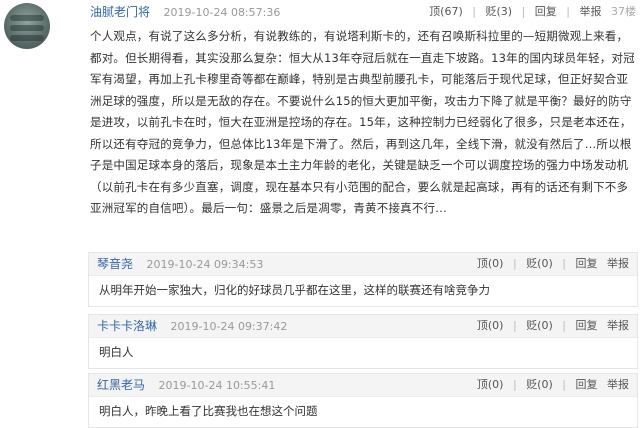  Describe the element at coordinates (222, 12) in the screenshot. I see `post-time: 2019-10-24 08:57:36` at that location.